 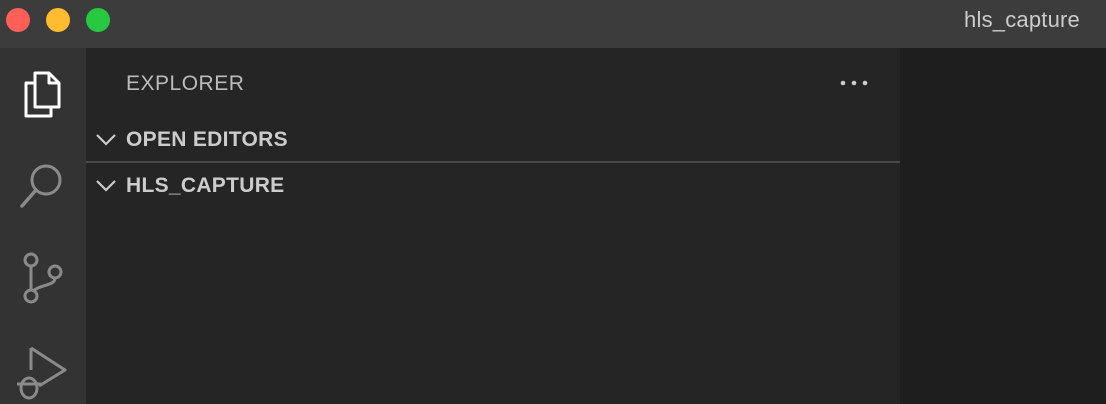 I want to click on run-debug-icon, so click(x=42, y=373).